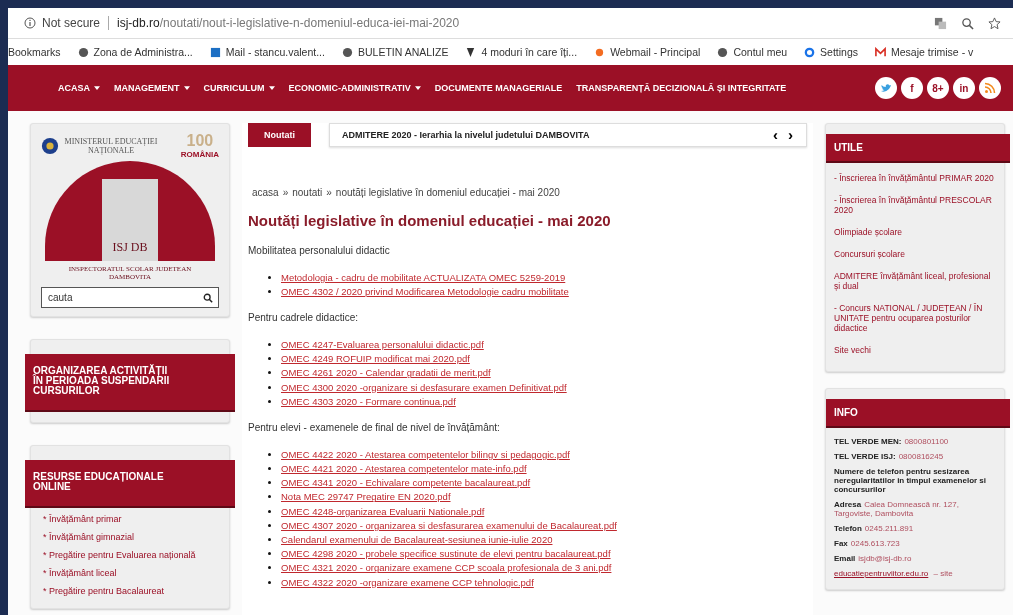 The image size is (1013, 615). Describe the element at coordinates (368, 401) in the screenshot. I see `document-link: OMEC 4303 2020 - Formare continua.pdf` at that location.